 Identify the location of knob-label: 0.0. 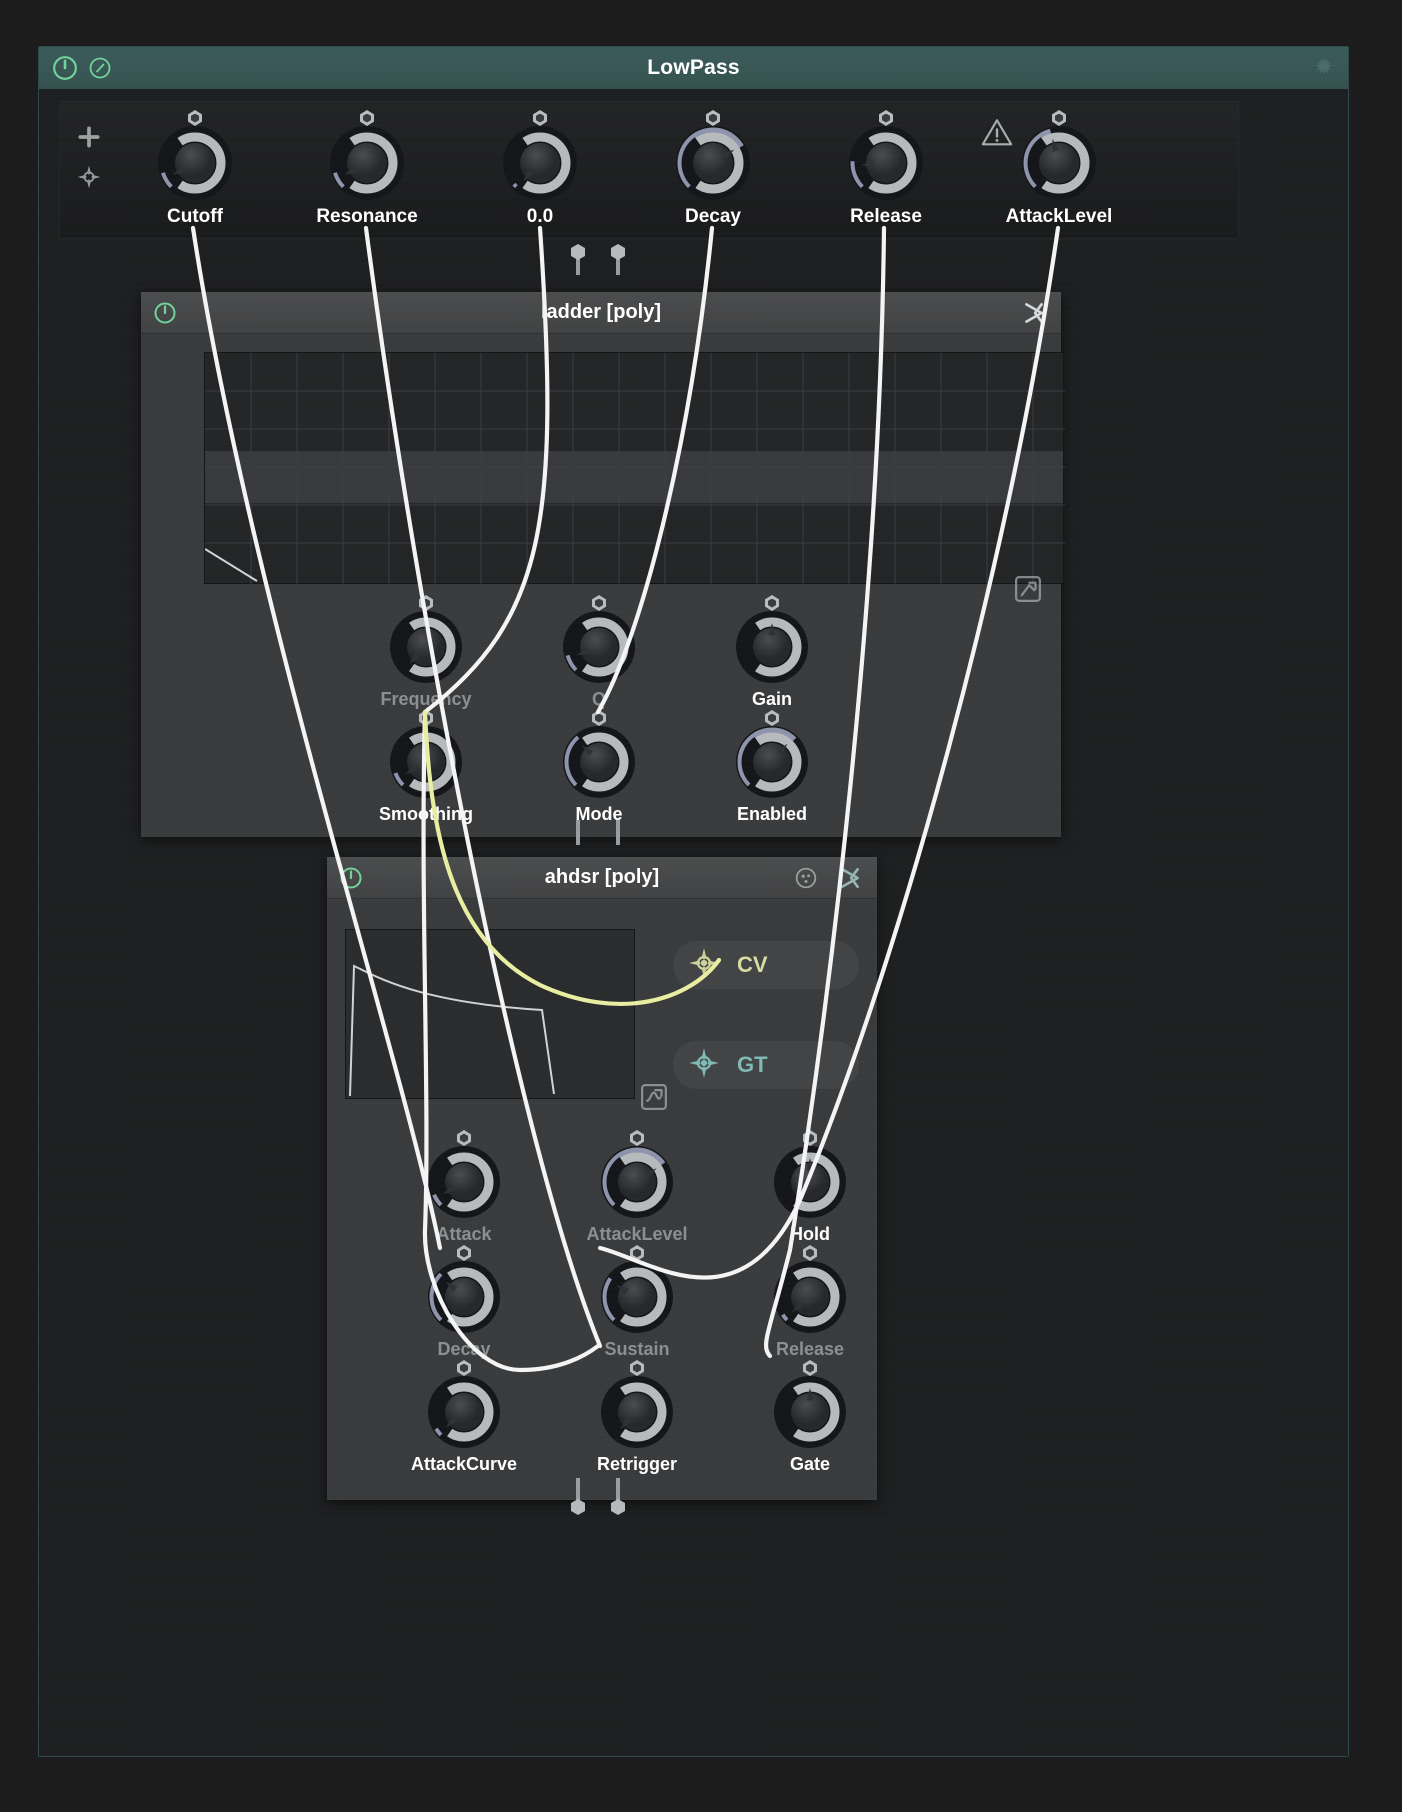
(540, 216).